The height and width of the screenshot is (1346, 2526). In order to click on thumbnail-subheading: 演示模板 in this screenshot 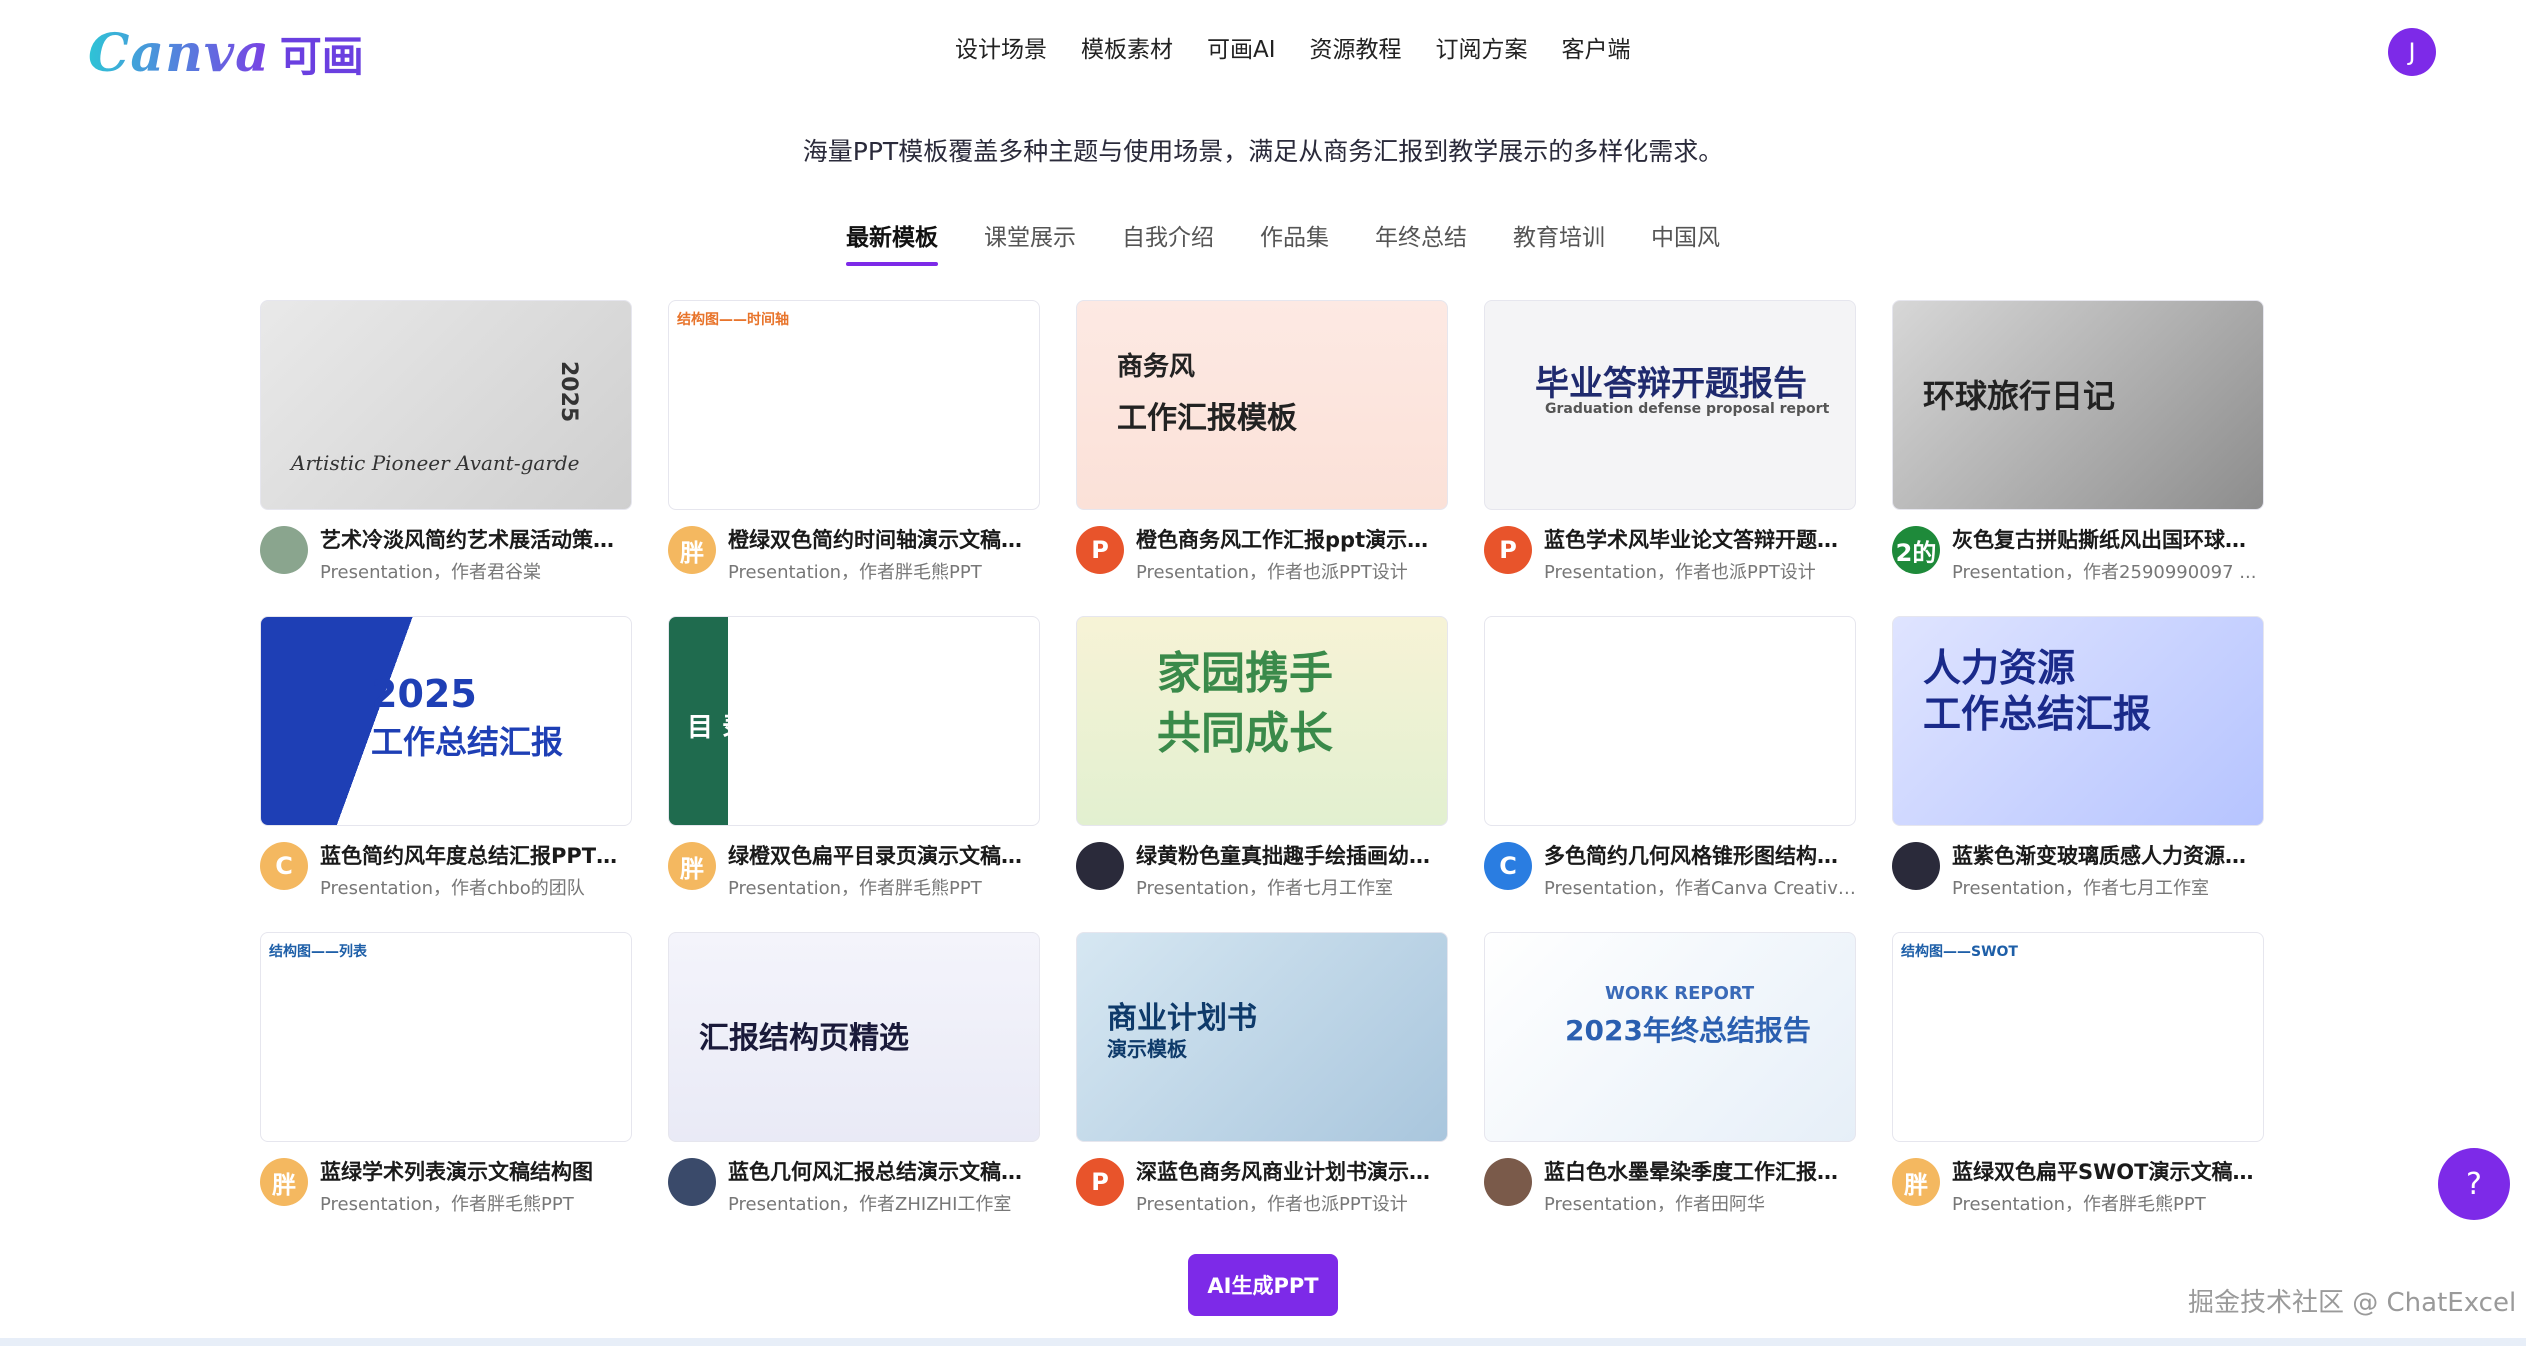, I will do `click(1147, 1049)`.